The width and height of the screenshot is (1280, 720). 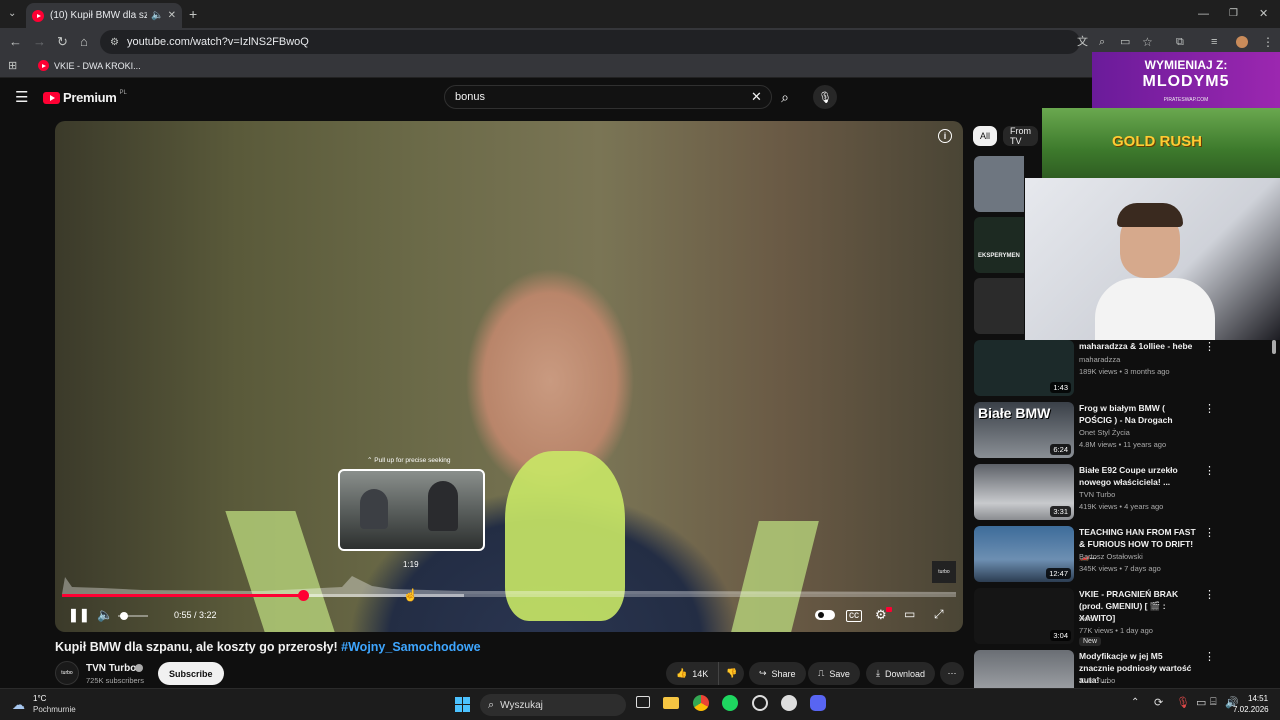 I want to click on voice-search-button: 🎙, so click(x=825, y=97).